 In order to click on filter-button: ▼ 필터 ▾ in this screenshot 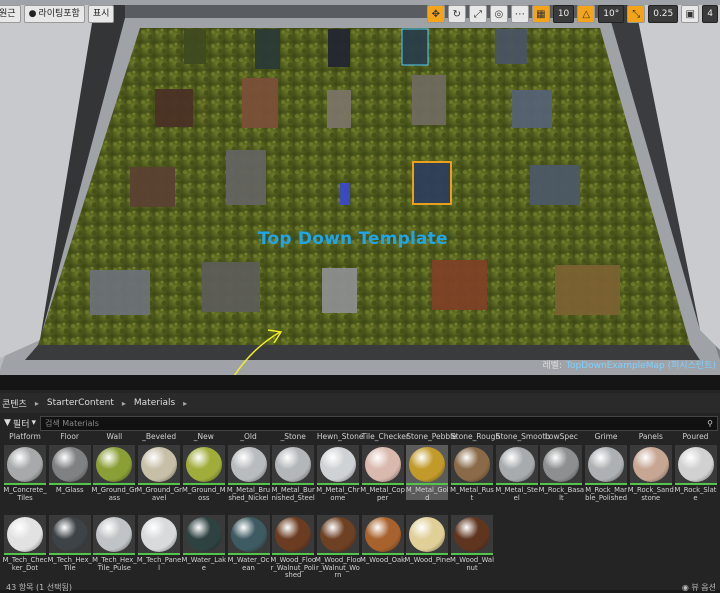, I will do `click(20, 423)`.